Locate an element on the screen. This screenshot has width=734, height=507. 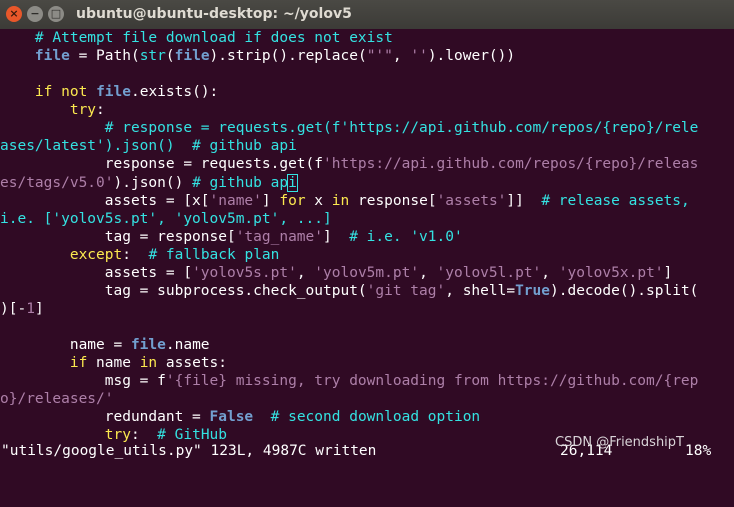
code-token: o}/releases/' is located at coordinates (57, 399).